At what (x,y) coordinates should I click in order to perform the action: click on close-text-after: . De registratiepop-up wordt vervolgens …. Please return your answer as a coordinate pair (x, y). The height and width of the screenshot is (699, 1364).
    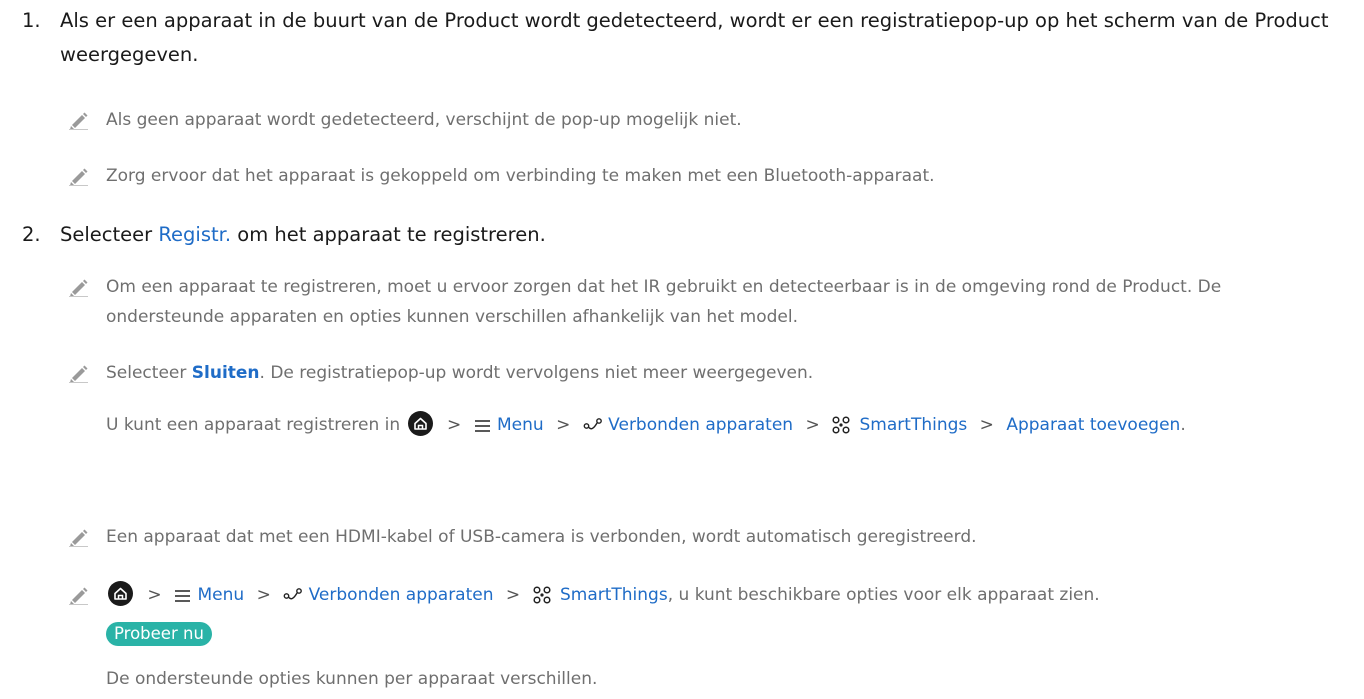
    Looking at the image, I should click on (536, 373).